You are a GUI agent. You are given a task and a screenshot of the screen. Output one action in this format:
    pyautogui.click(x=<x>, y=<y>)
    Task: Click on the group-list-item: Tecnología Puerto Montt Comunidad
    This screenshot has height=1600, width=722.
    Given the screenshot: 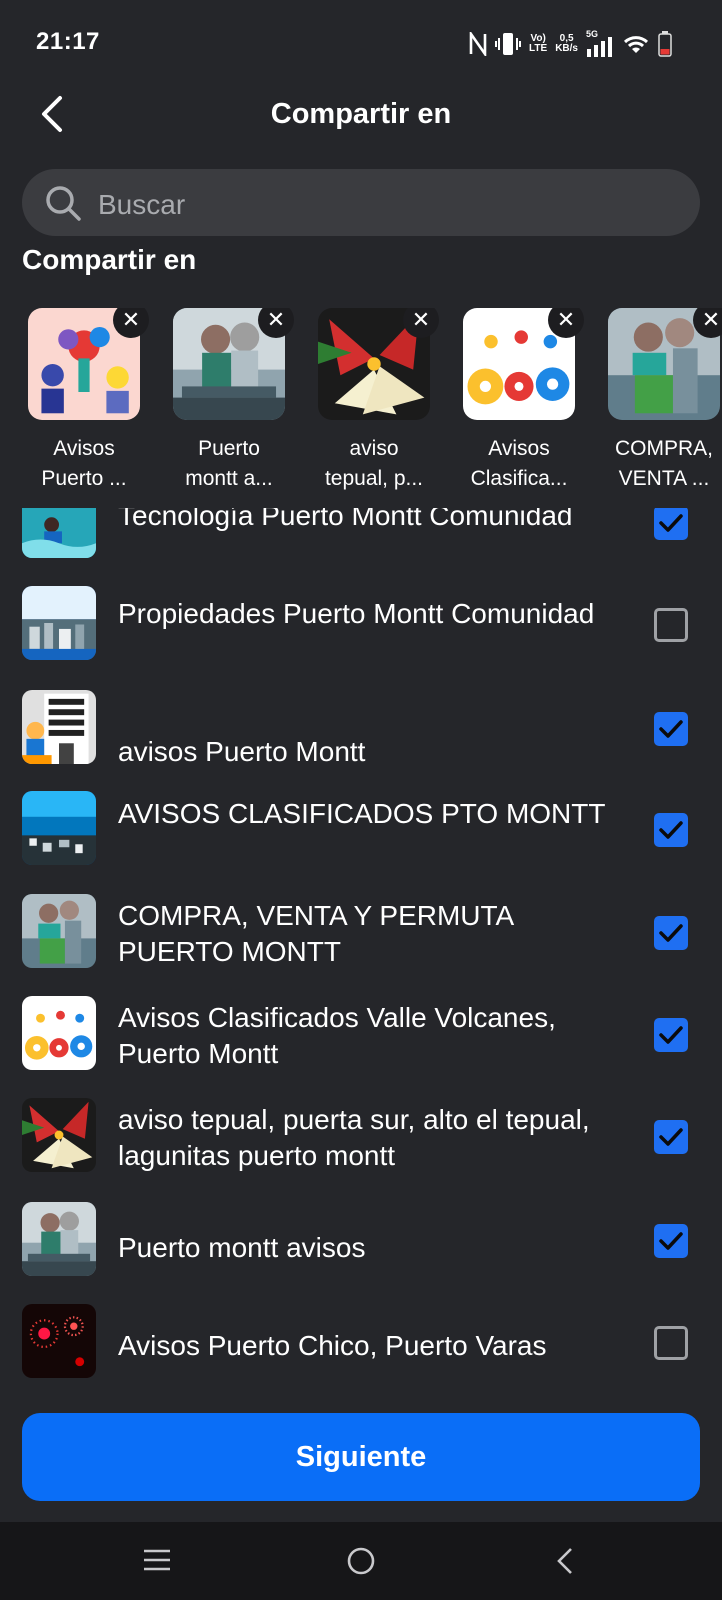 What is the action you would take?
    pyautogui.click(x=361, y=541)
    